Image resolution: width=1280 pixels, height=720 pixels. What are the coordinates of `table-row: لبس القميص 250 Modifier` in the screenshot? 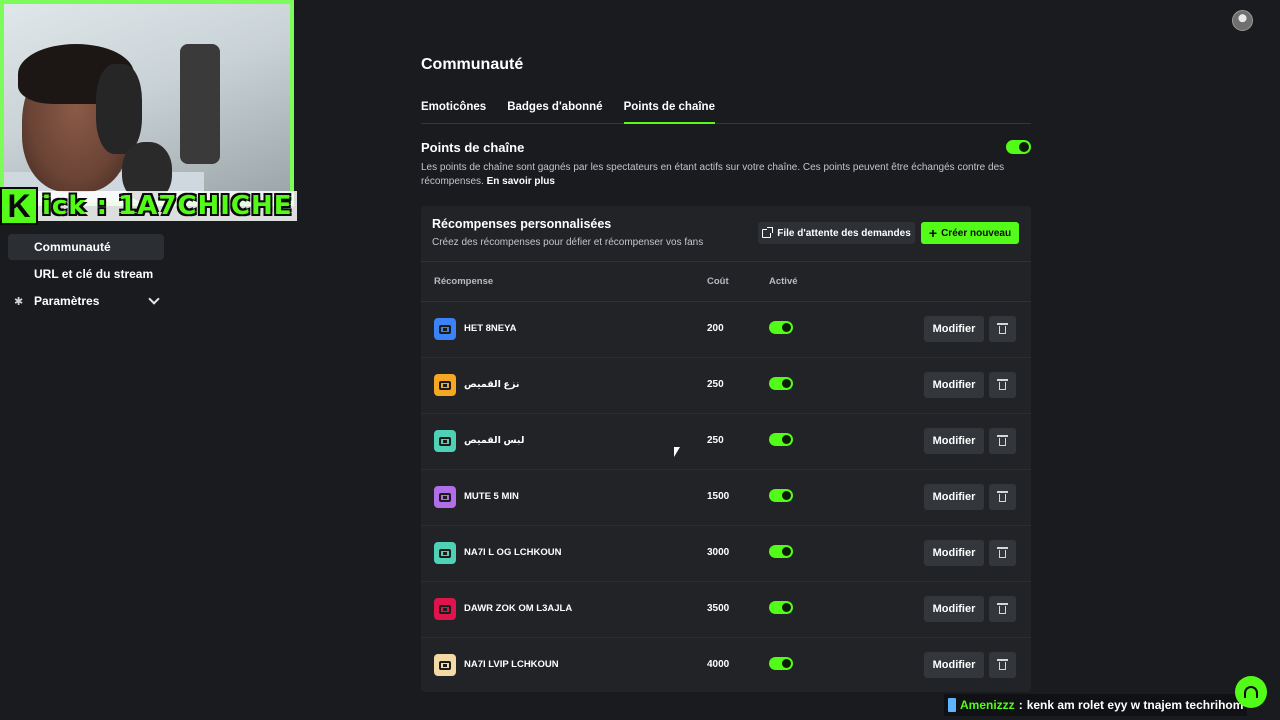 It's located at (726, 442).